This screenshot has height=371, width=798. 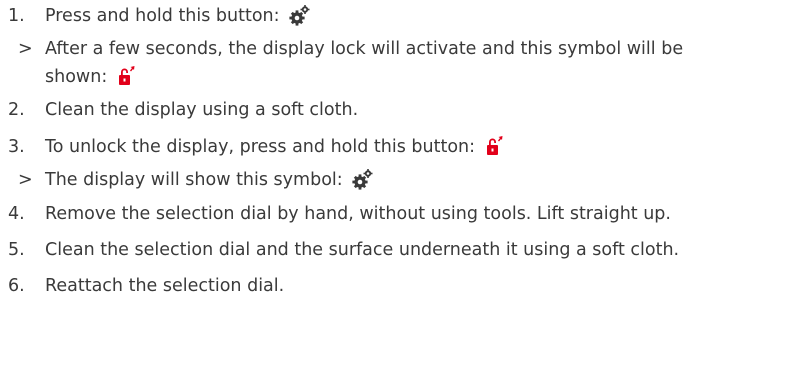 I want to click on step-number: 5., so click(x=16, y=250).